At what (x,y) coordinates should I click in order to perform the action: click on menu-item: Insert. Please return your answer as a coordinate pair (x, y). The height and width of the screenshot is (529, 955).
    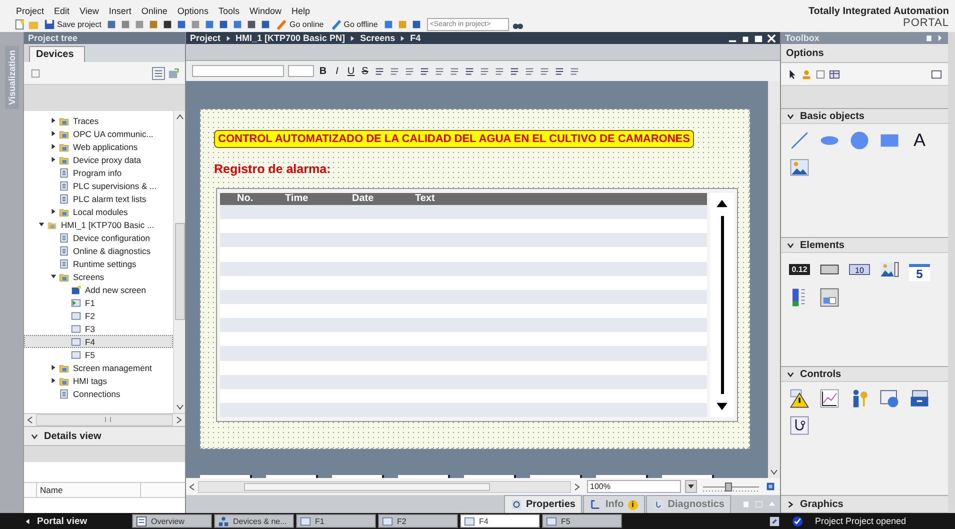
    Looking at the image, I should click on (120, 11).